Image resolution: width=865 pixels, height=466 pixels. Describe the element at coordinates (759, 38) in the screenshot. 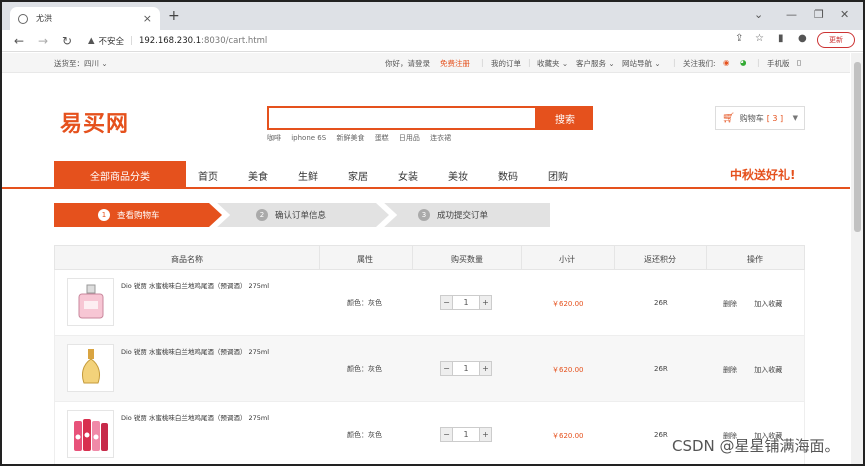

I see `bookmark-star-icon: ☆` at that location.